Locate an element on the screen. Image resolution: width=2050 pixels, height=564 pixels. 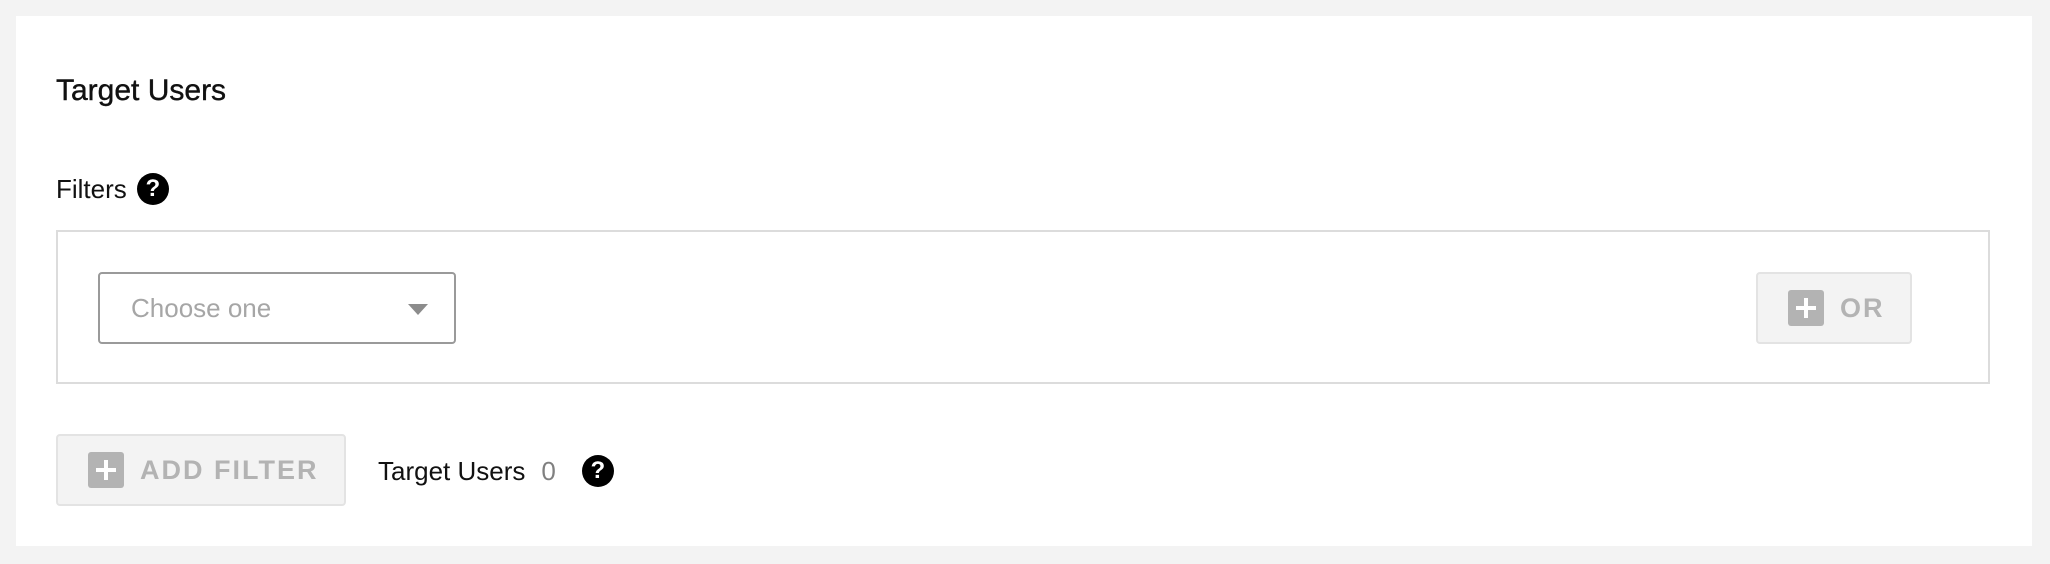
filters-help-icon: ? is located at coordinates (152, 189).